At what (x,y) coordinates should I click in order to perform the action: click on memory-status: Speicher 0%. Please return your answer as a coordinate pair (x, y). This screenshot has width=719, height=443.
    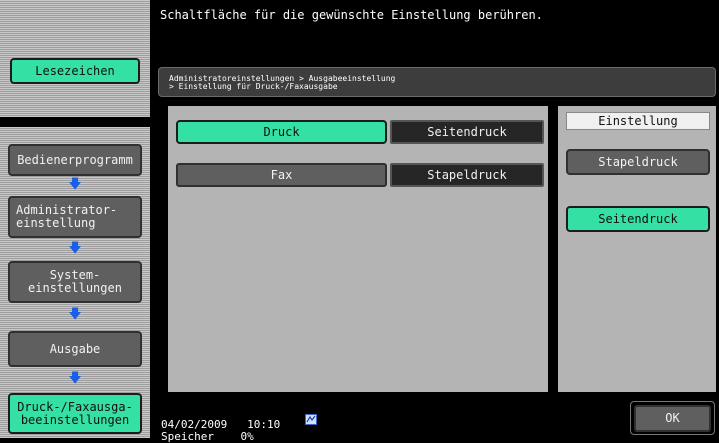
    Looking at the image, I should click on (207, 436).